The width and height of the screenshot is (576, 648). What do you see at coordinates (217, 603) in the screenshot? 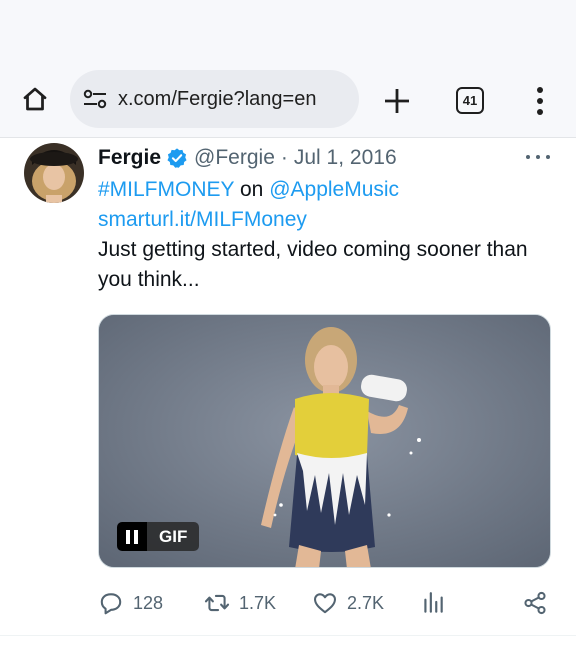
I see `retweet-icon` at bounding box center [217, 603].